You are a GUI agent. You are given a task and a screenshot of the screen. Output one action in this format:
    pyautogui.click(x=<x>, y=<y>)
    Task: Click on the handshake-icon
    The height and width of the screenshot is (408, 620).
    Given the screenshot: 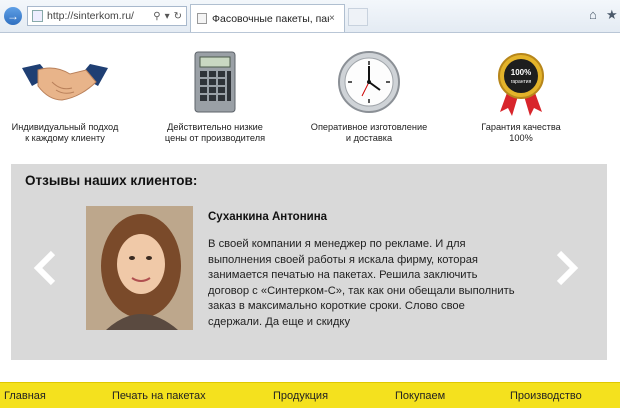 What is the action you would take?
    pyautogui.click(x=65, y=81)
    